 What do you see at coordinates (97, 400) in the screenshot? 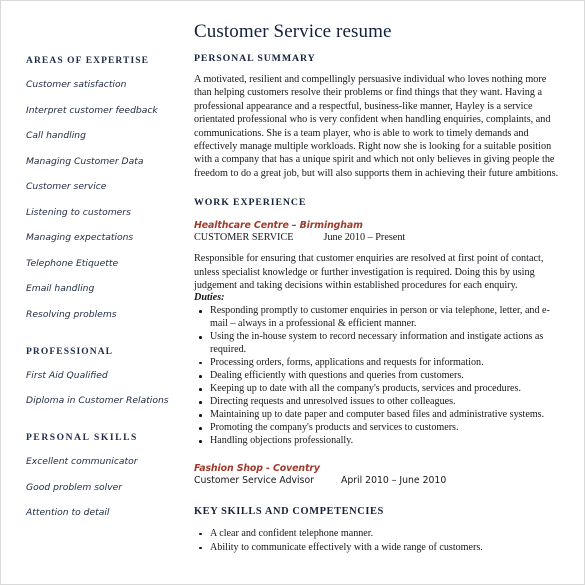
I see `sidebar-item-diploma-in-customer-relations: Diploma in Customer Relations` at bounding box center [97, 400].